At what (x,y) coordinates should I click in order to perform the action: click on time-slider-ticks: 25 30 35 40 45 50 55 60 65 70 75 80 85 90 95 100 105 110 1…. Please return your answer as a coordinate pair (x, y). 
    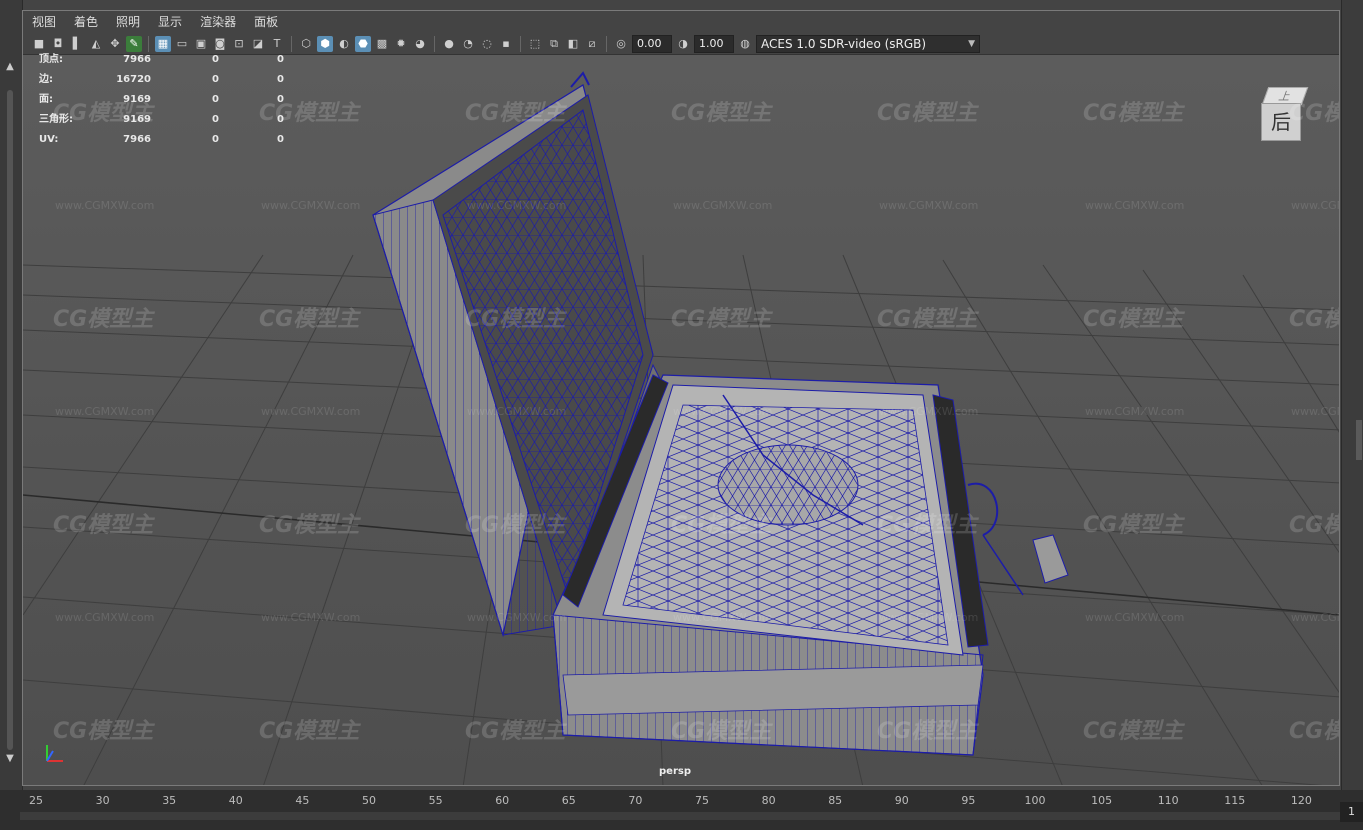
    Looking at the image, I should click on (670, 803).